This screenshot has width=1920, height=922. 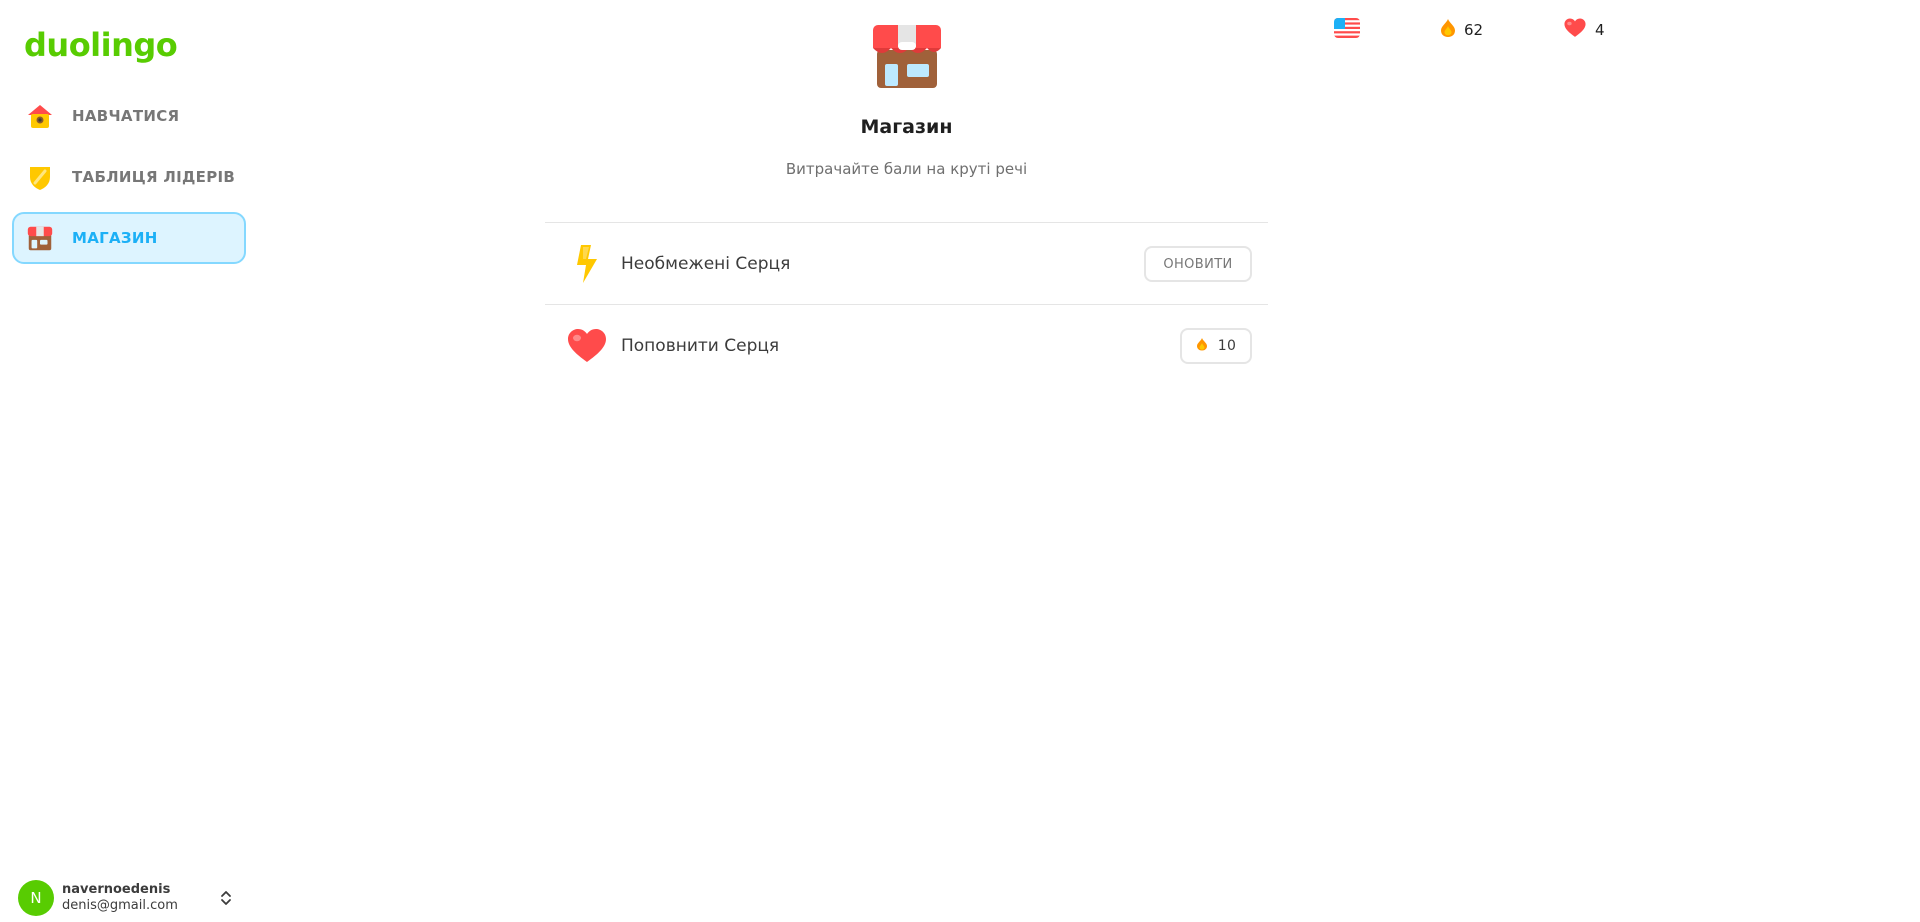 What do you see at coordinates (154, 177) in the screenshot?
I see `sidebar-item-label: ТАБЛИЦЯ ЛІДЕРІВ` at bounding box center [154, 177].